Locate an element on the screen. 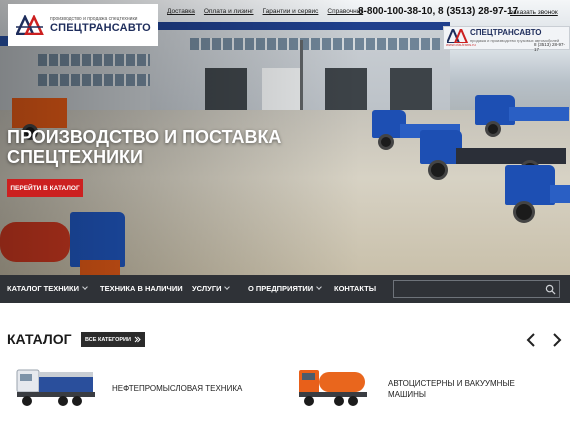 Image resolution: width=570 pixels, height=425 pixels. top-link-warranty: Гарантии и сервис is located at coordinates (291, 11).